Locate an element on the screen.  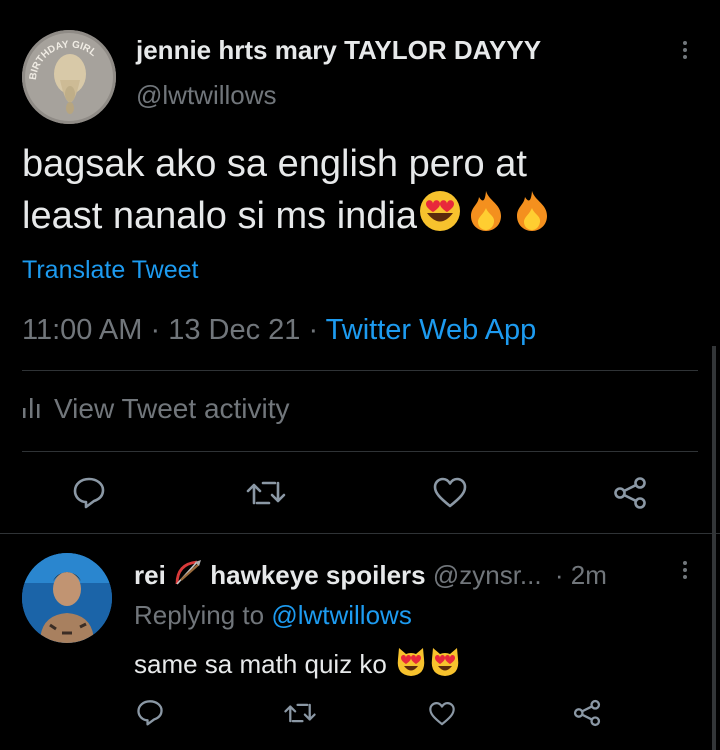
translate-tweet-link: Translate Tweet is located at coordinates (110, 270).